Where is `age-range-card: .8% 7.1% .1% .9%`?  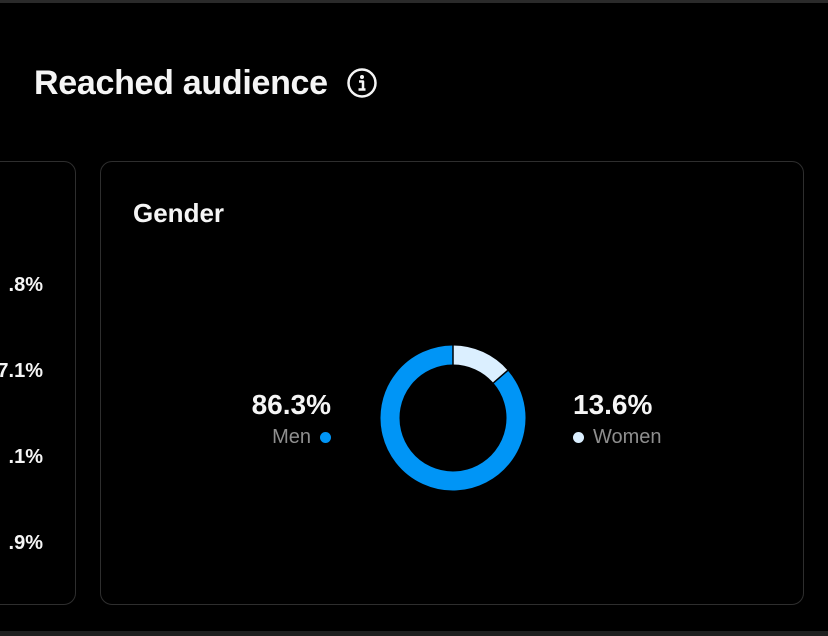 age-range-card: .8% 7.1% .1% .9% is located at coordinates (38, 383).